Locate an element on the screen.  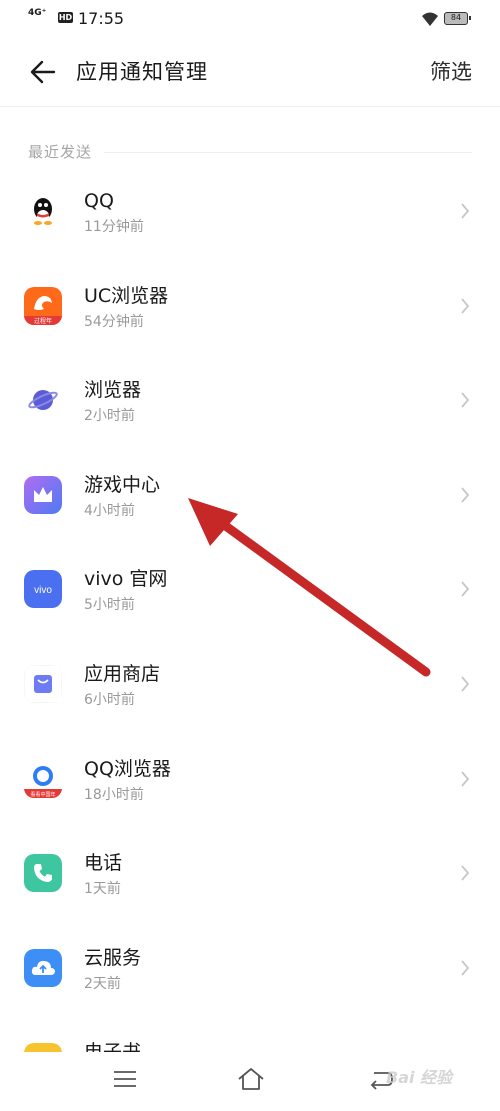
app-name: QQ is located at coordinates (99, 201).